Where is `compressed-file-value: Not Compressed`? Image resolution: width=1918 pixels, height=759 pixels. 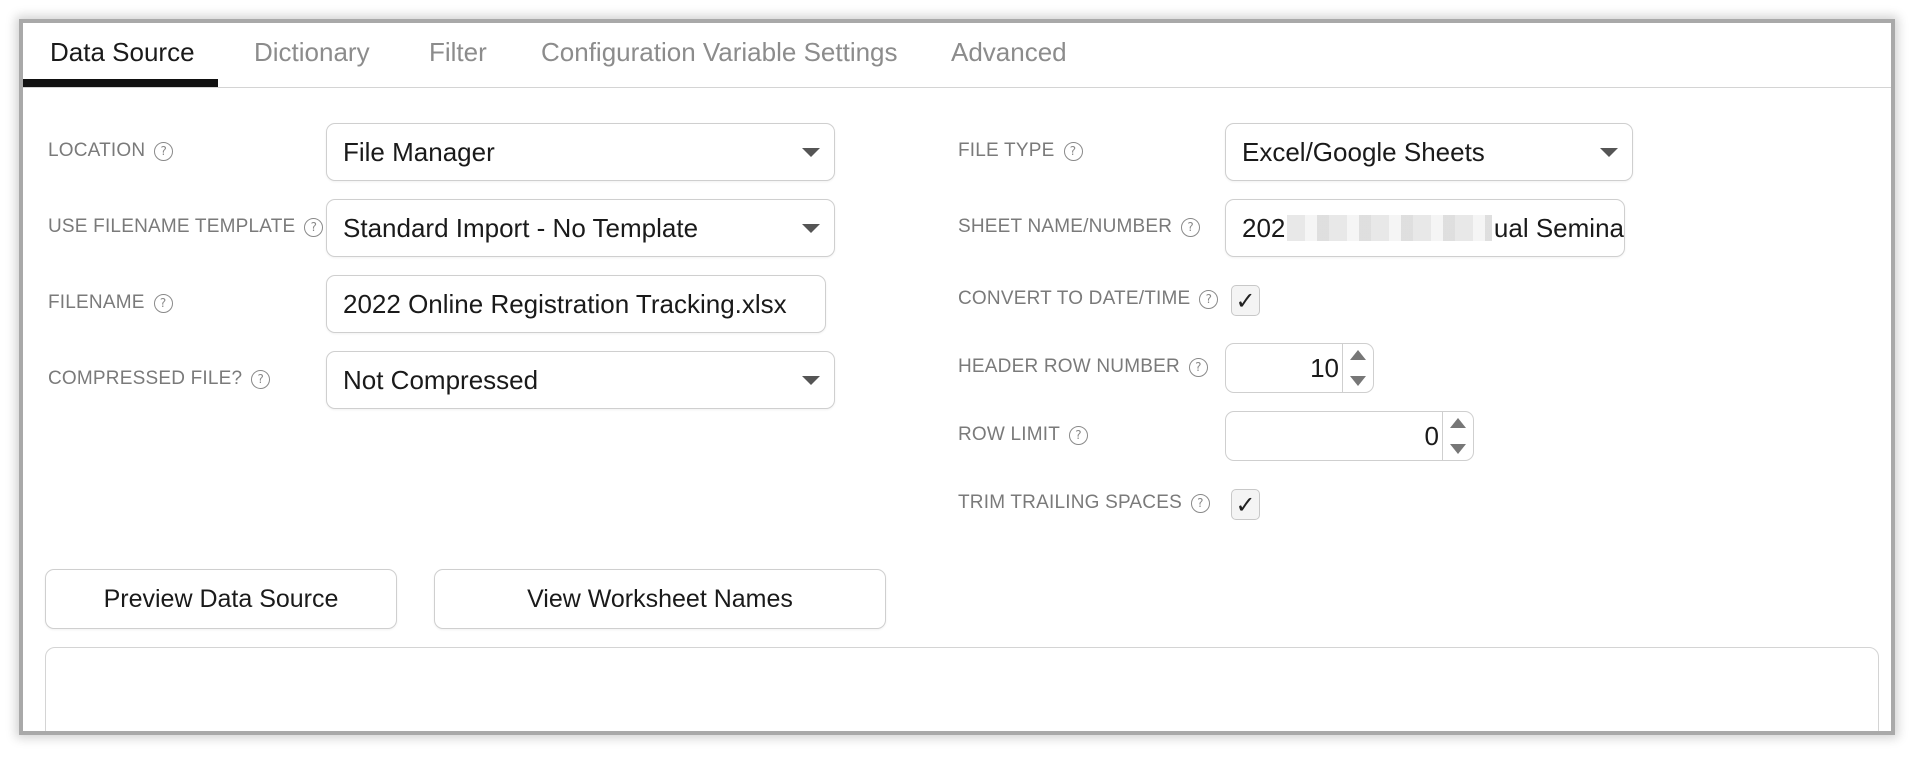
compressed-file-value: Not Compressed is located at coordinates (441, 379).